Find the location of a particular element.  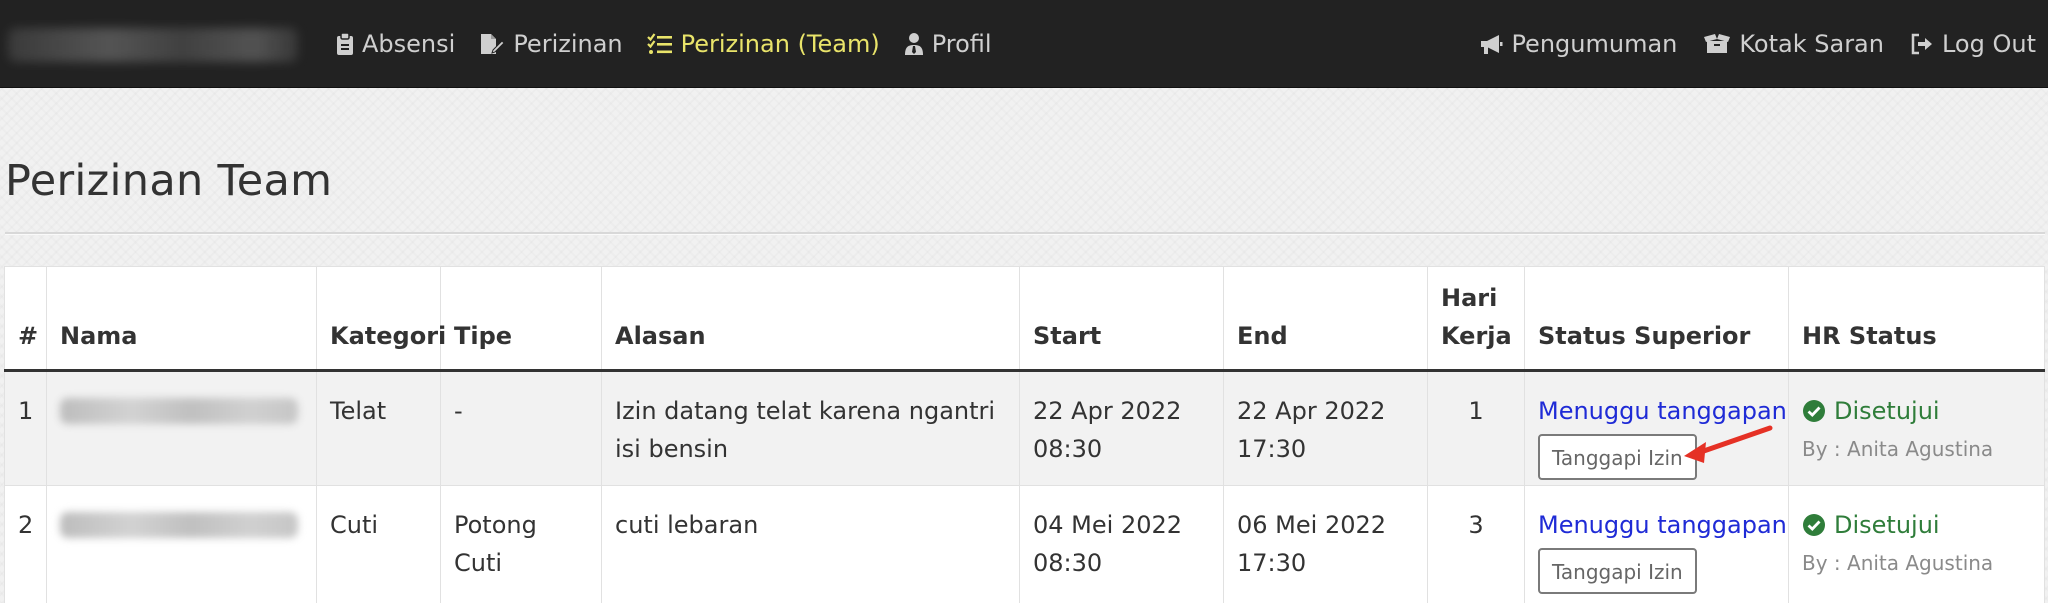

nav-item-pengumuman: Pengumuman is located at coordinates (1578, 44).